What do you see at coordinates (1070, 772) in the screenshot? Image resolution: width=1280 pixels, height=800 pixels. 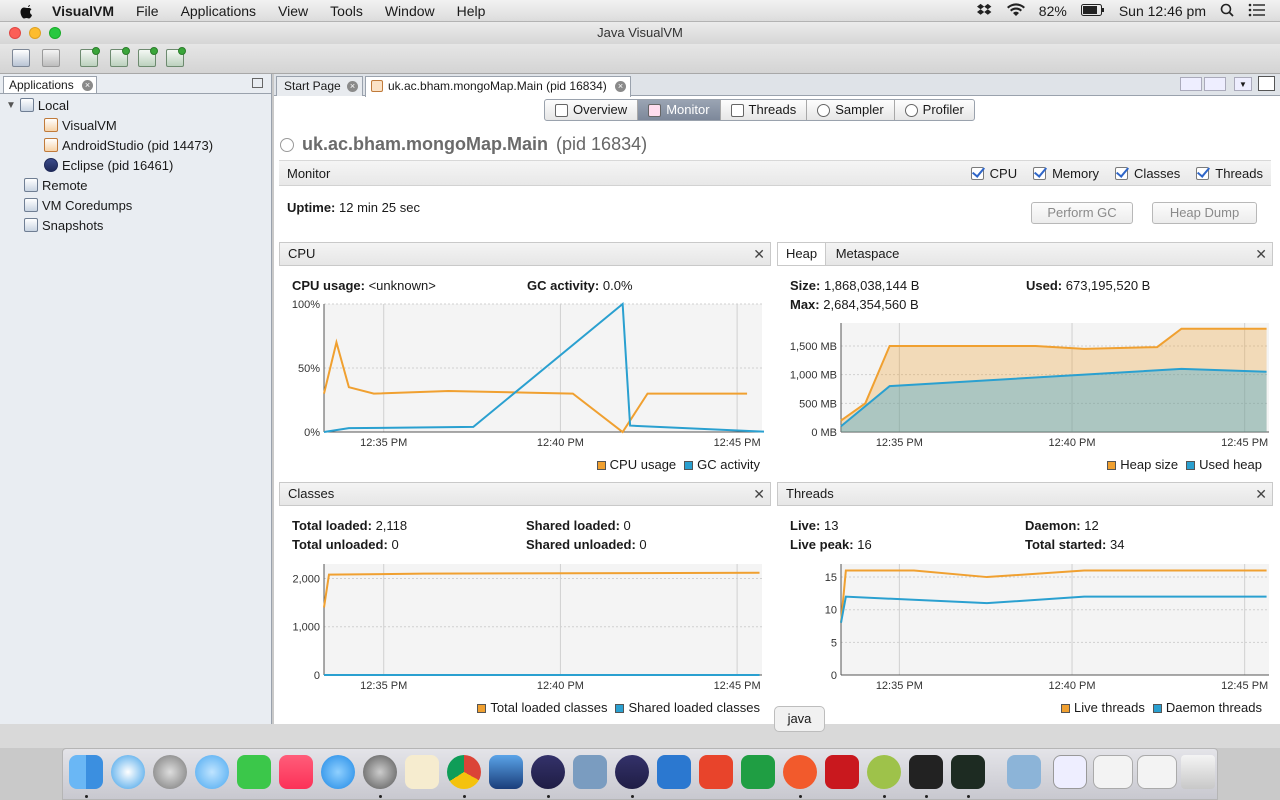 I see `documents-stack-icon` at bounding box center [1070, 772].